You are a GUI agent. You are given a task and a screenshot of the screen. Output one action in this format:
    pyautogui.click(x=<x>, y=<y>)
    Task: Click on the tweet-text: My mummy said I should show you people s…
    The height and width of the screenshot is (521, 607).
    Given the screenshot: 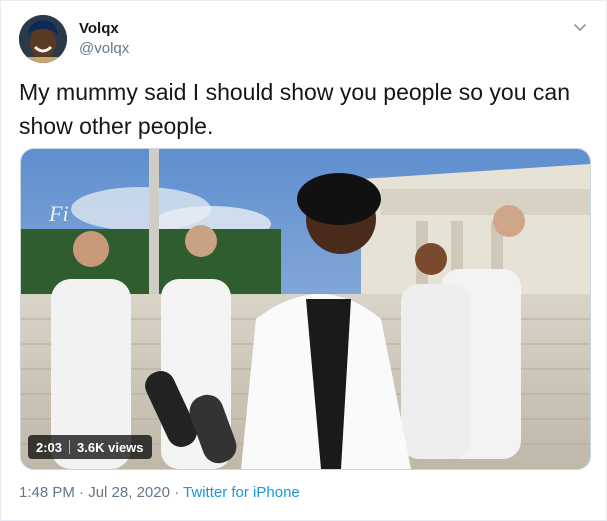 What is the action you would take?
    pyautogui.click(x=294, y=109)
    